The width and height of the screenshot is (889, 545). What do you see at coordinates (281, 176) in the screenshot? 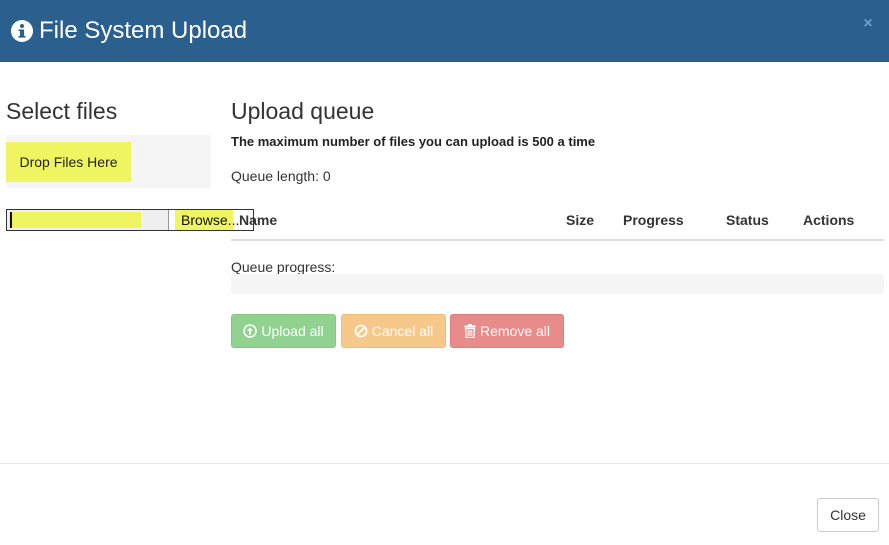
I see `queue-length: Queue length: 0` at bounding box center [281, 176].